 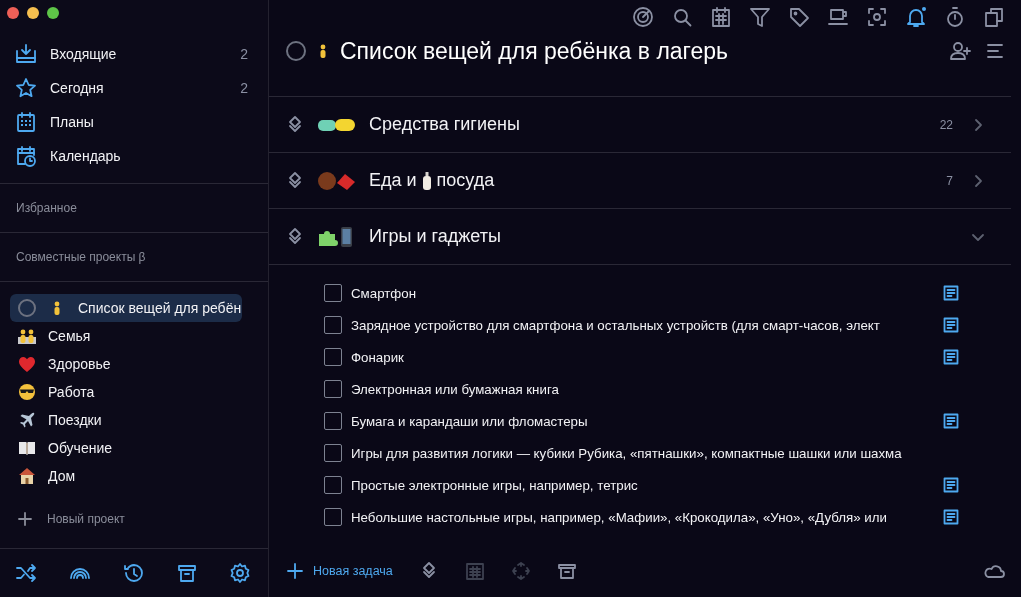 I want to click on radar-icon, so click(x=643, y=17).